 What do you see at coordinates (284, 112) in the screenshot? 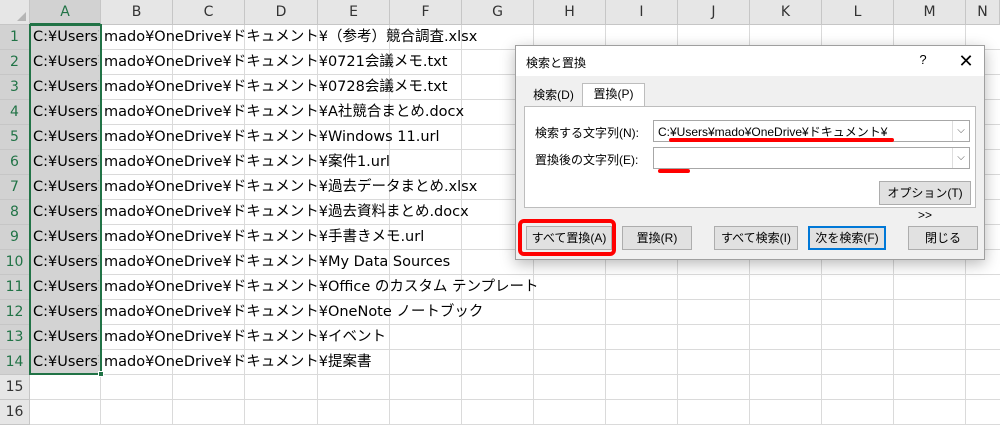
I see `cell-overflow-text: mado¥OneDrive¥ドキュメント¥A社競合まとめ.docx` at bounding box center [284, 112].